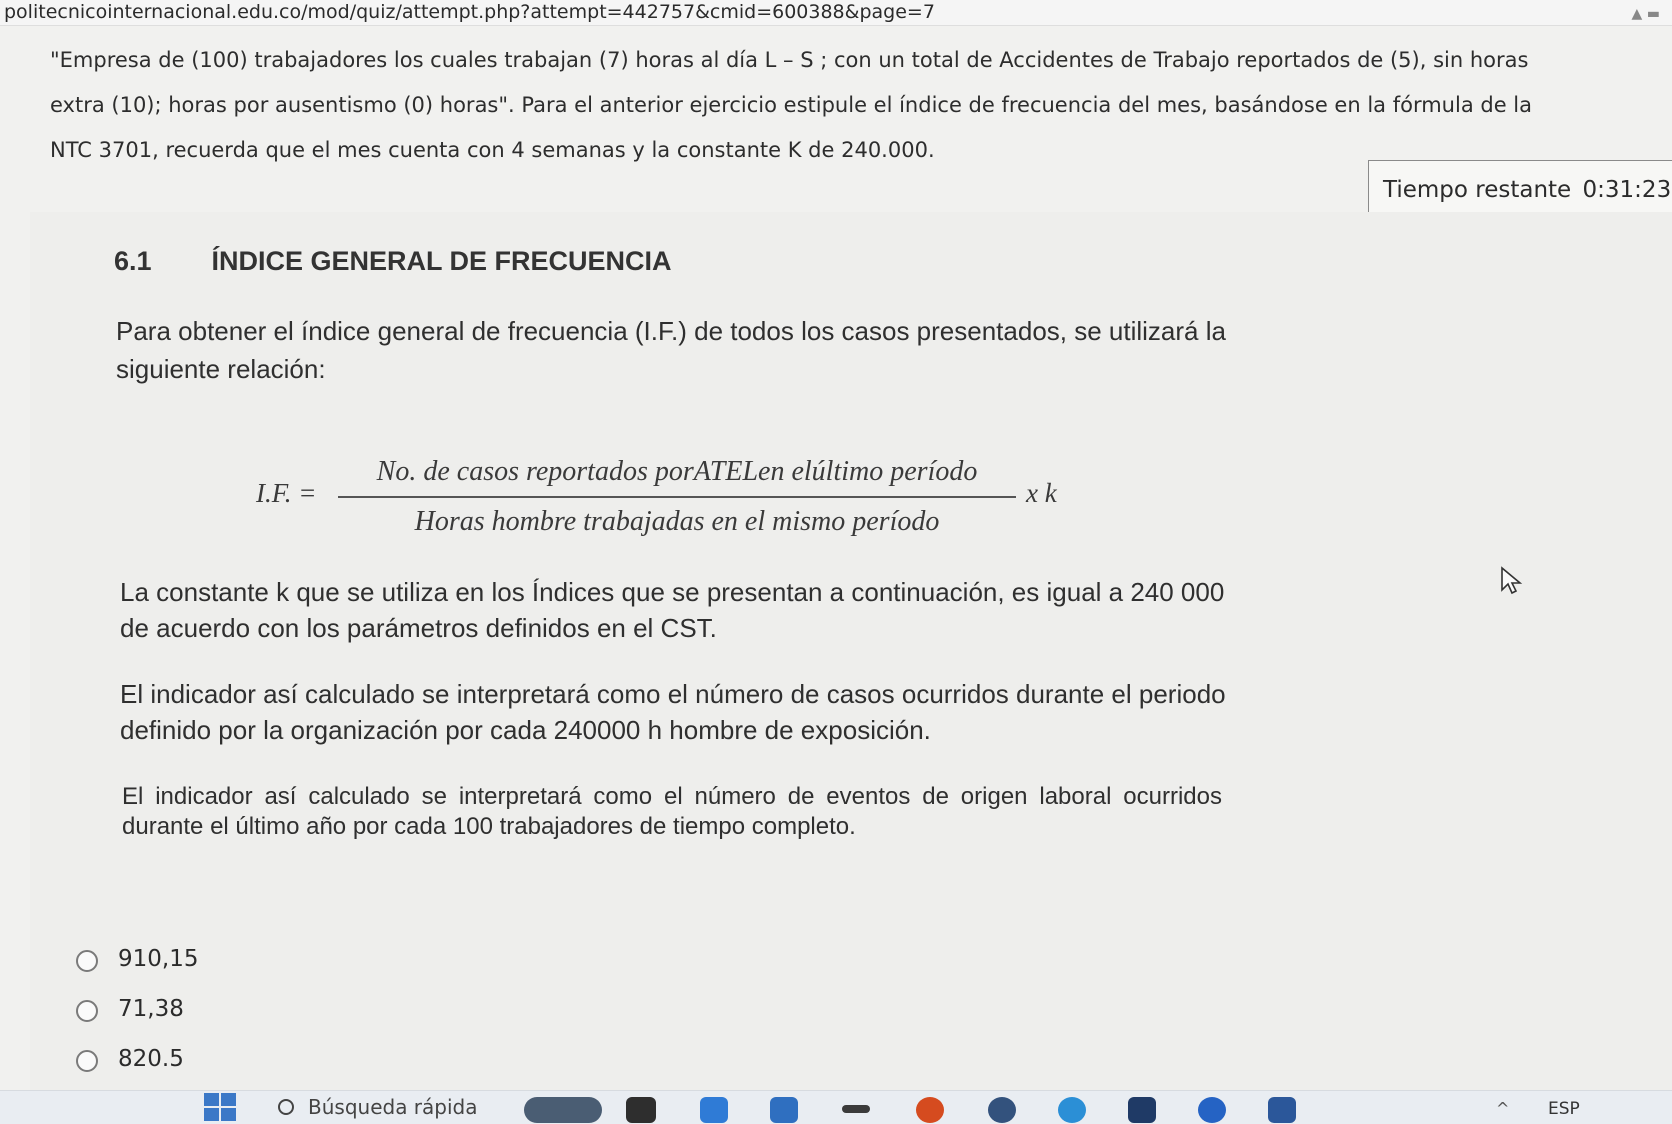 The image size is (1672, 1124). I want to click on word-icon, so click(1282, 1110).